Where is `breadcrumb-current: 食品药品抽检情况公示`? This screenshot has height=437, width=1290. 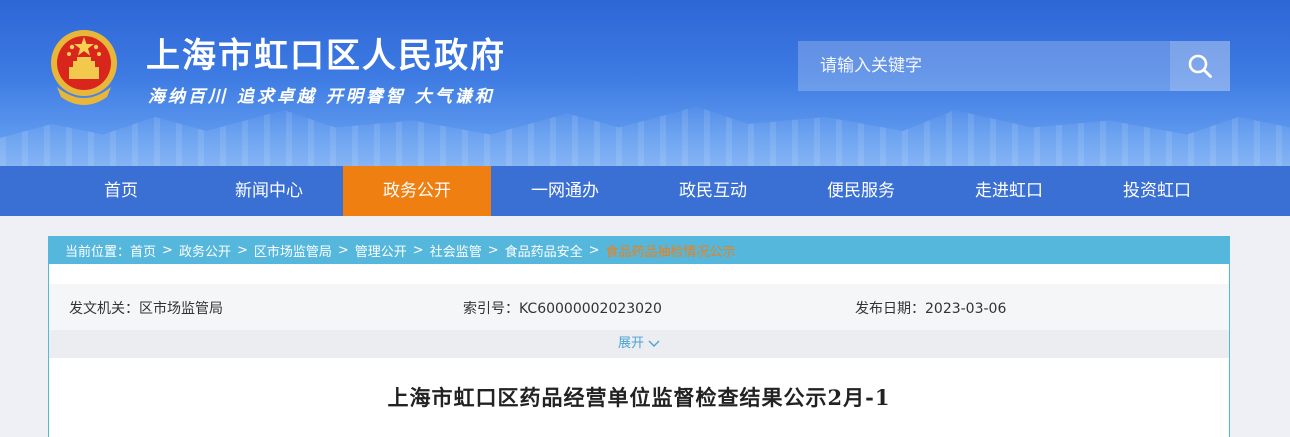 breadcrumb-current: 食品药品抽检情况公示 is located at coordinates (671, 250).